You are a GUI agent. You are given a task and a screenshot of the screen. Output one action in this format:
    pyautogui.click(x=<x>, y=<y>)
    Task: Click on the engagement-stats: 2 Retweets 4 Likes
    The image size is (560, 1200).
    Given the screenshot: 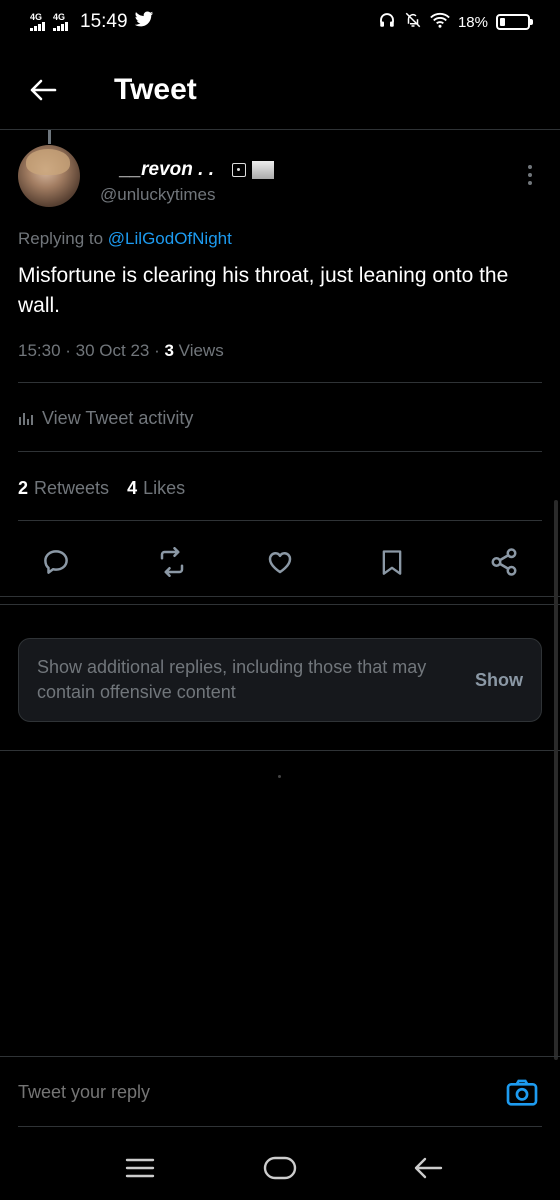 What is the action you would take?
    pyautogui.click(x=110, y=488)
    